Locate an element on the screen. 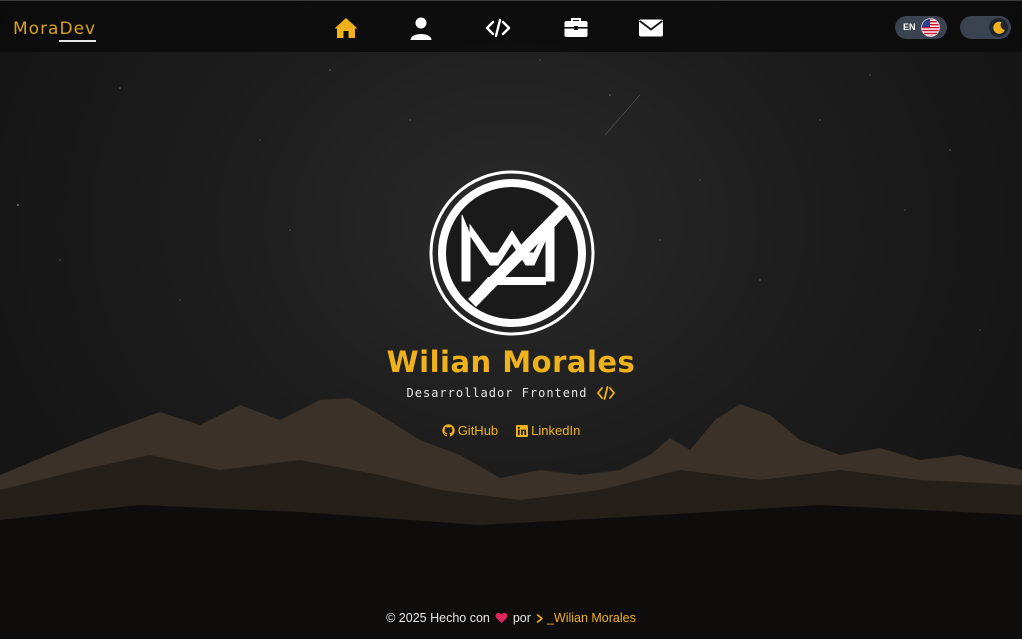  envelope-icon is located at coordinates (651, 28).